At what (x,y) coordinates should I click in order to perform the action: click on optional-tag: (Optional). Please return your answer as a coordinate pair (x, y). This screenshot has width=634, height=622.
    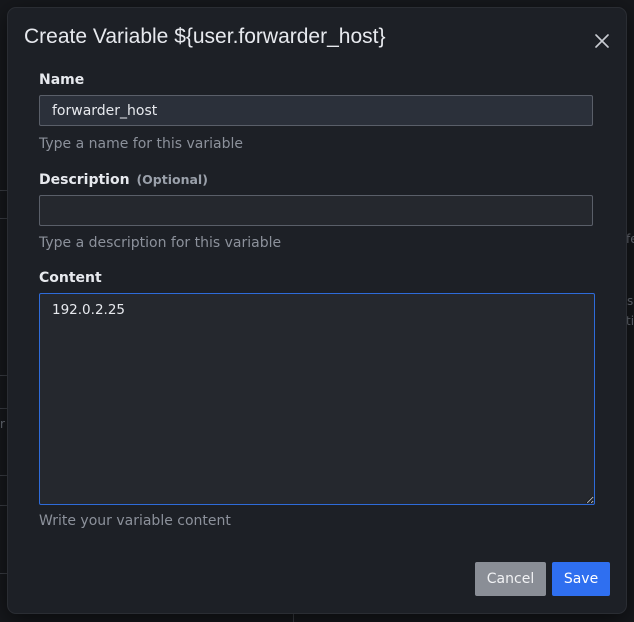
    Looking at the image, I should click on (172, 179).